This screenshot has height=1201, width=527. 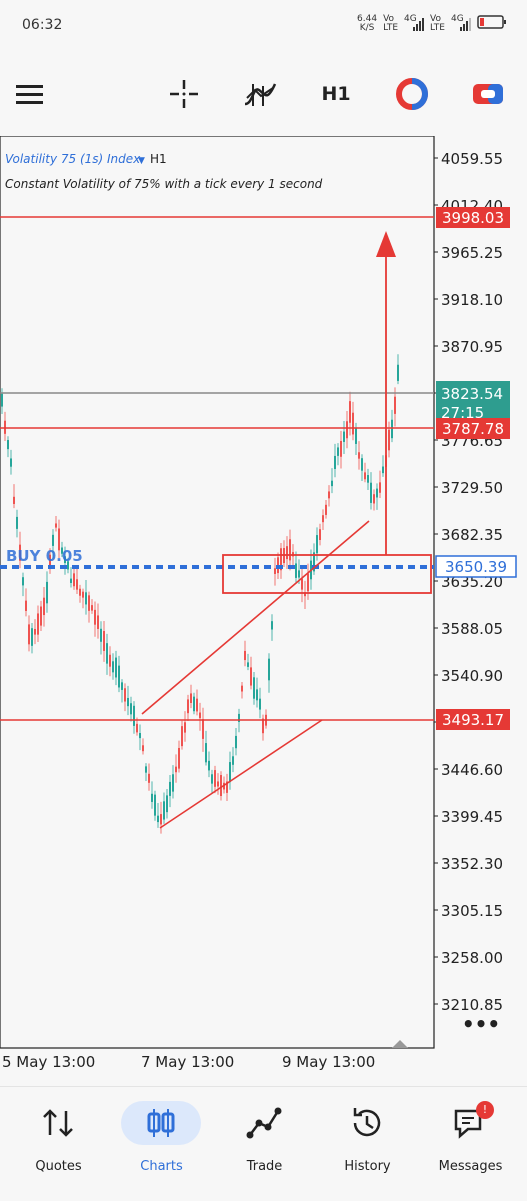 What do you see at coordinates (386, 244) in the screenshot?
I see `target-arrow-head` at bounding box center [386, 244].